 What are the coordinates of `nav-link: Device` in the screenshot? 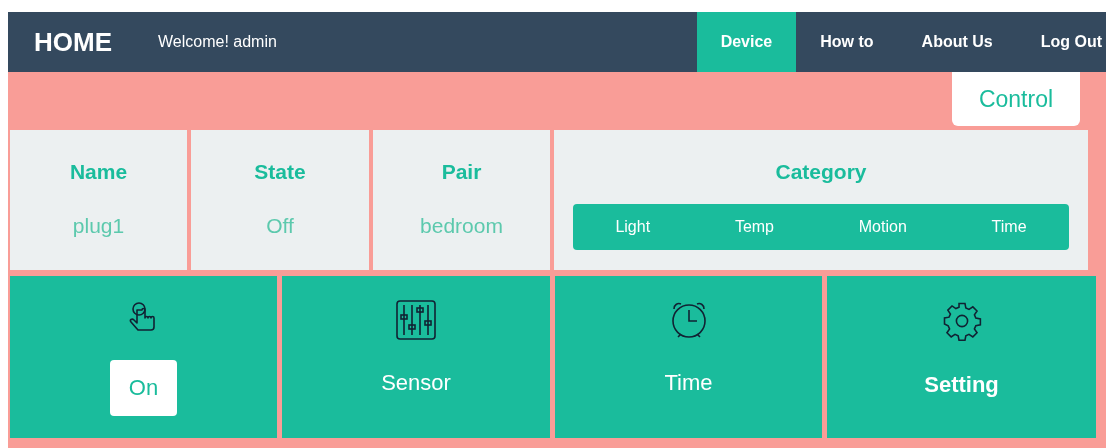 It's located at (746, 42).